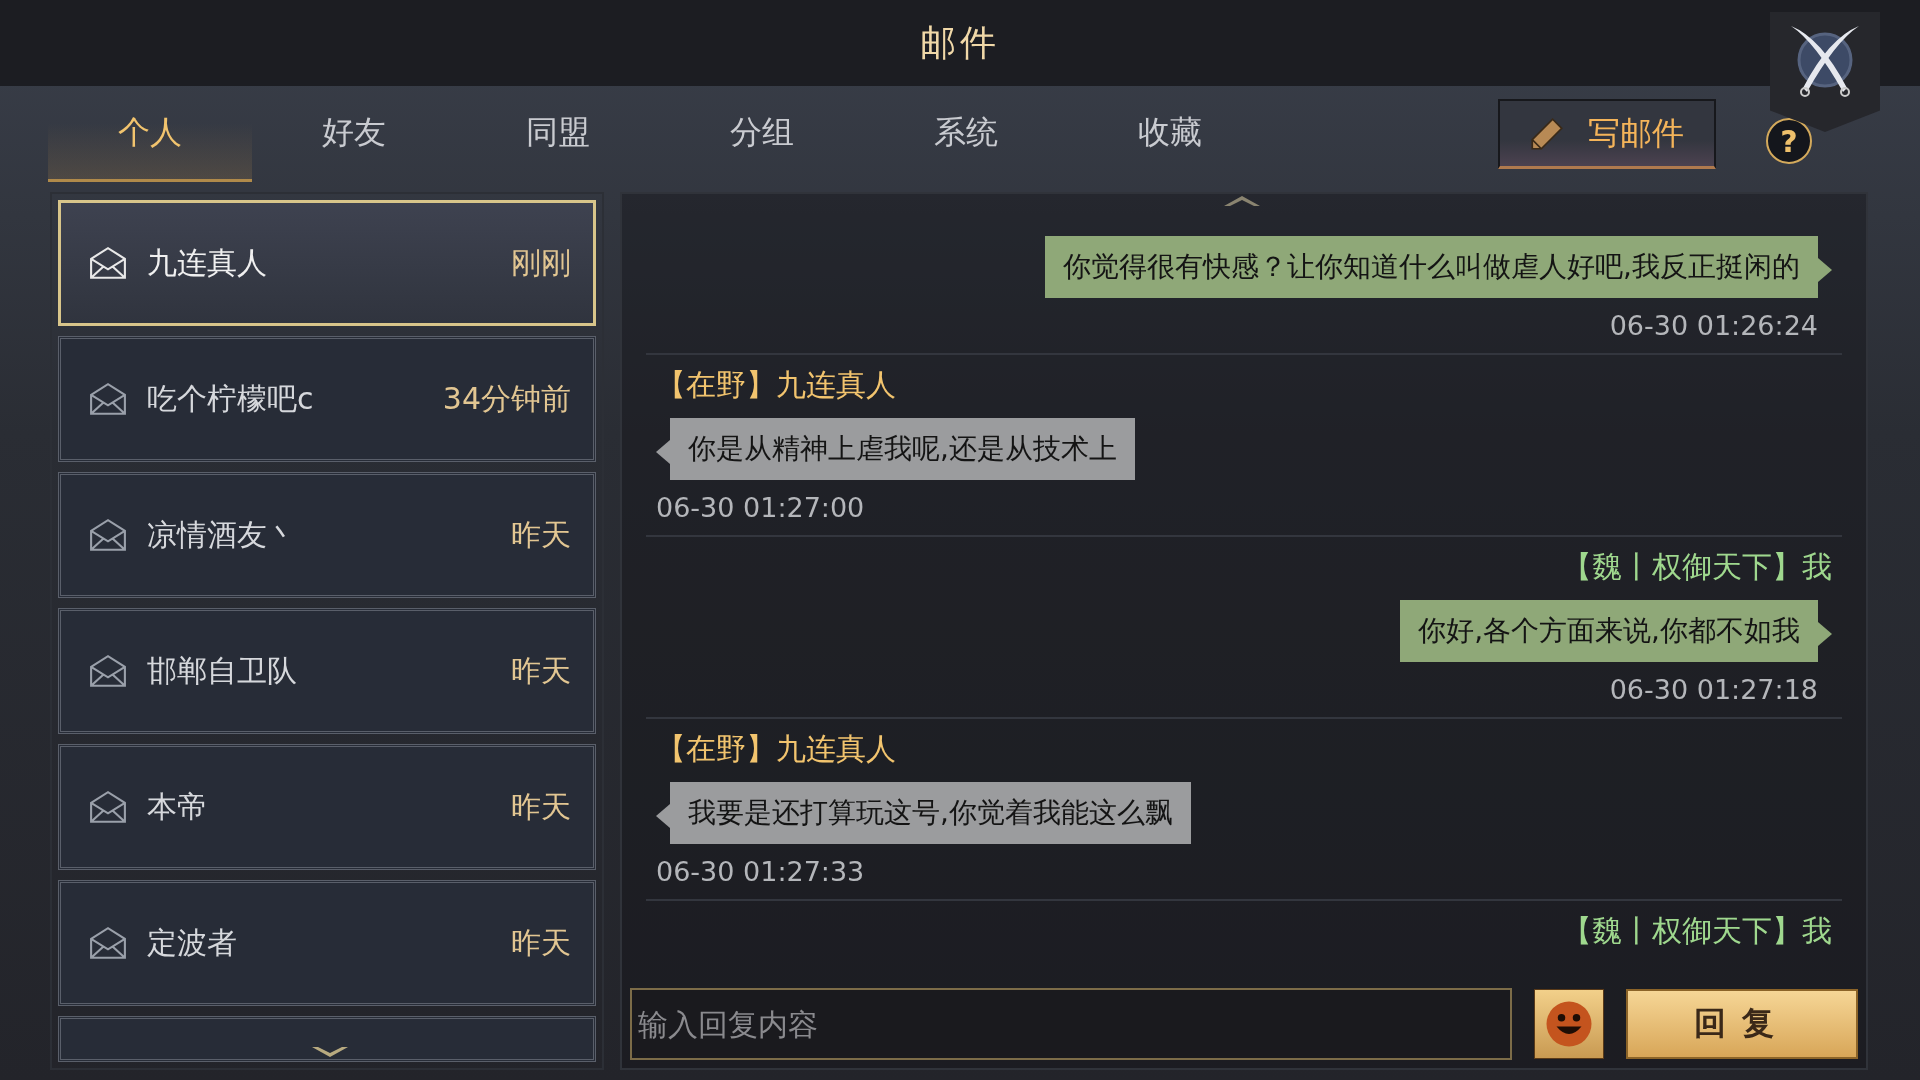 Image resolution: width=1920 pixels, height=1080 pixels. Describe the element at coordinates (222, 534) in the screenshot. I see `sender-name: 凉情酒友丶` at that location.